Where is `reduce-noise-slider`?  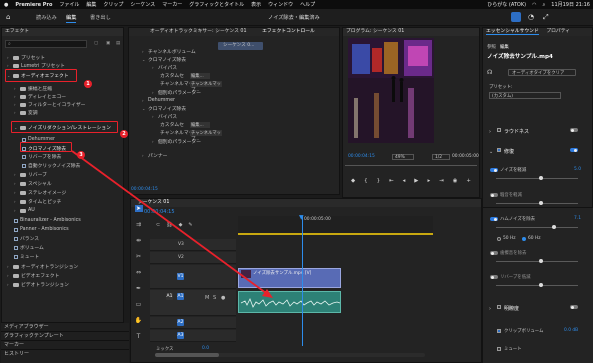
reduce-noise-slider is located at coordinates (537, 178).